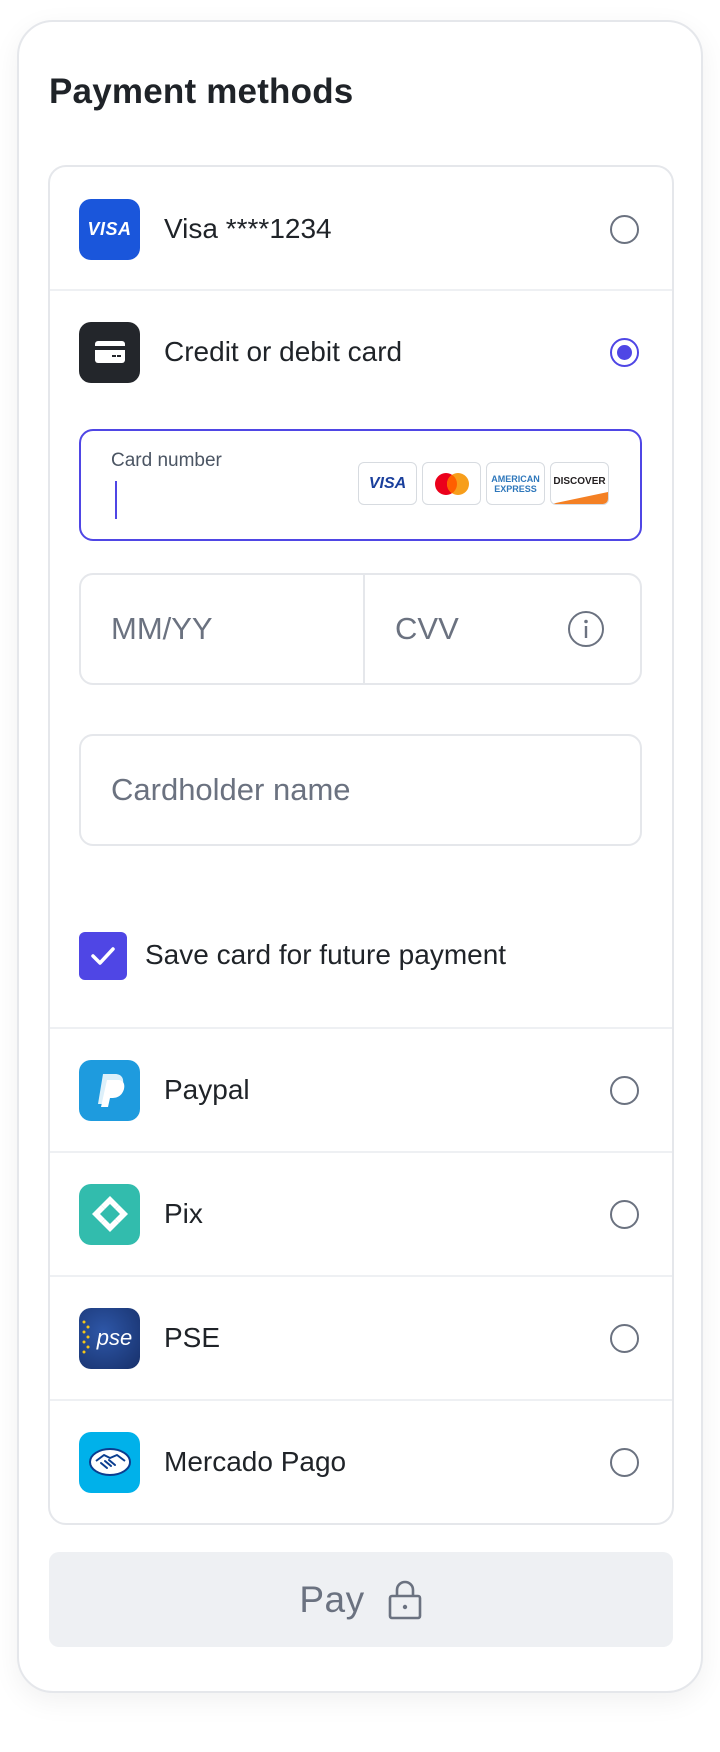 The height and width of the screenshot is (1752, 720). What do you see at coordinates (361, 1461) in the screenshot?
I see `method-mercado-pago: Mercado Pago` at bounding box center [361, 1461].